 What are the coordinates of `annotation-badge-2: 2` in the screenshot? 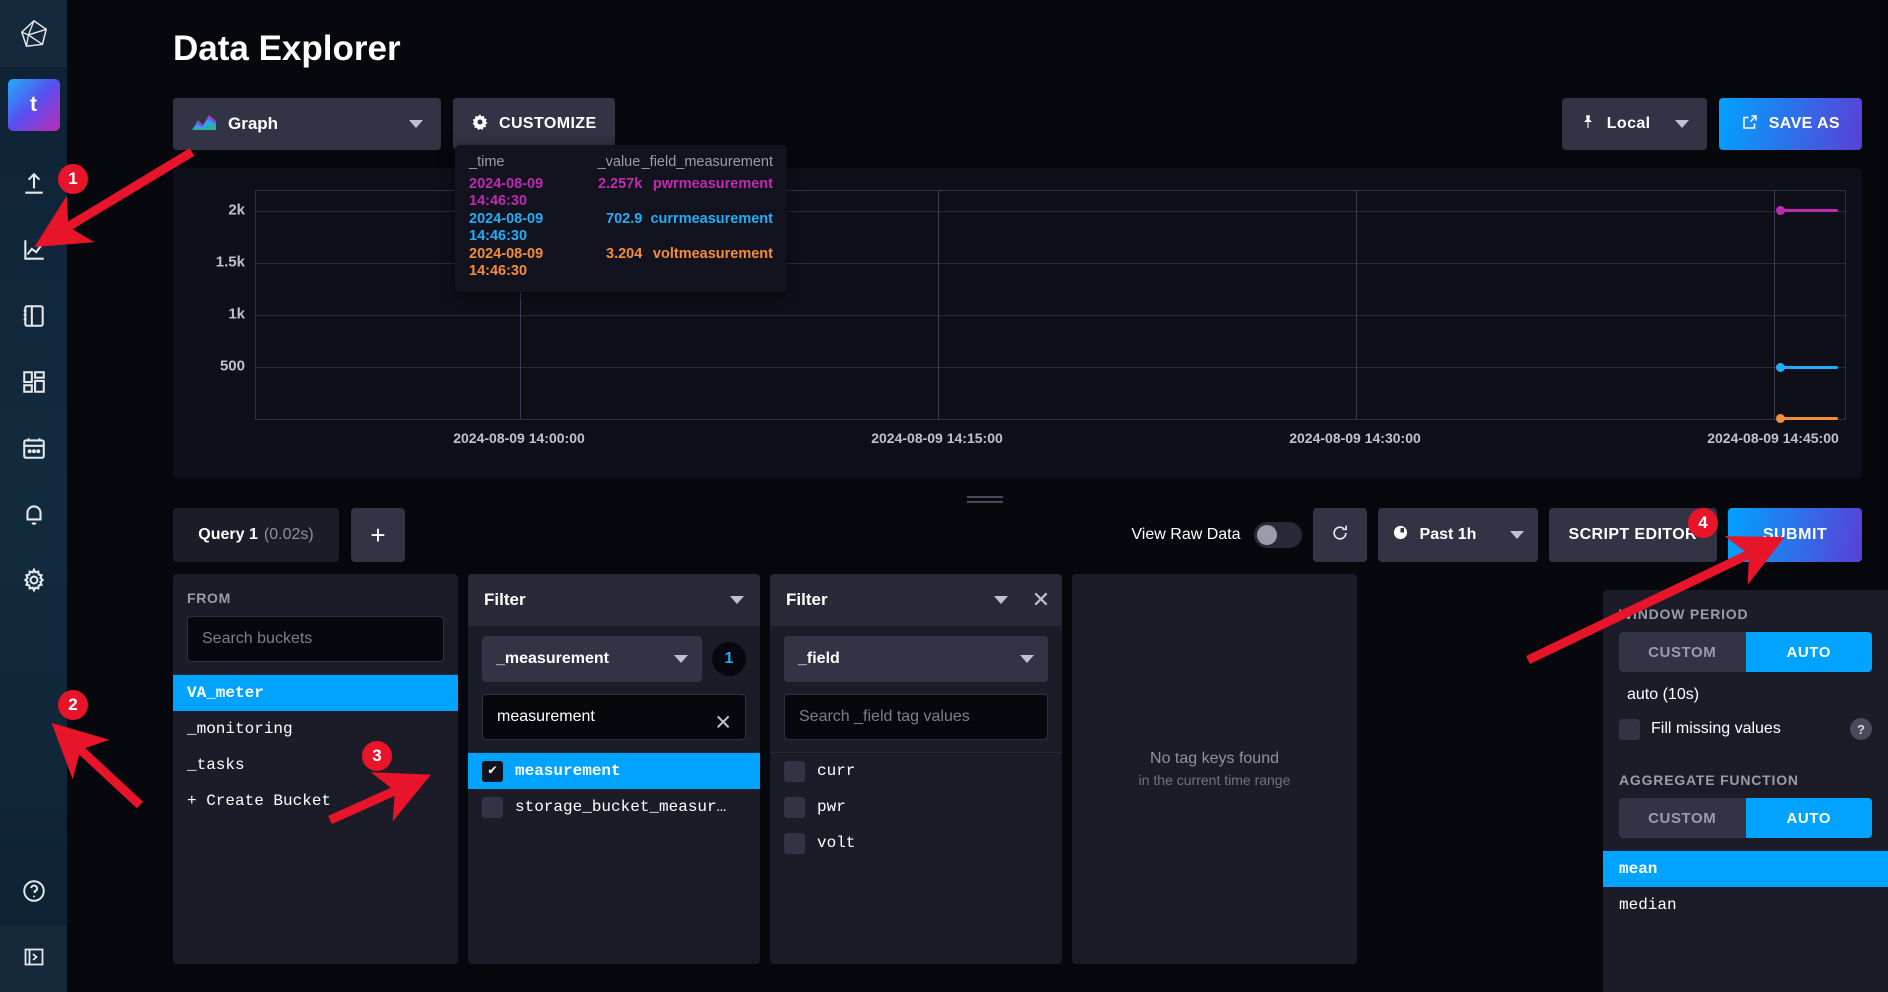 It's located at (73, 705).